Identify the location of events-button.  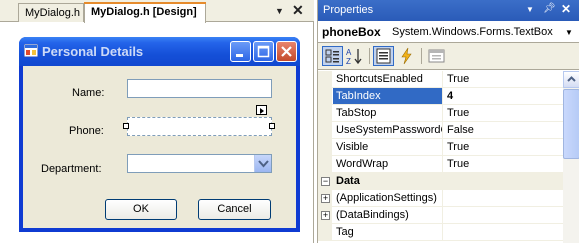
(406, 56).